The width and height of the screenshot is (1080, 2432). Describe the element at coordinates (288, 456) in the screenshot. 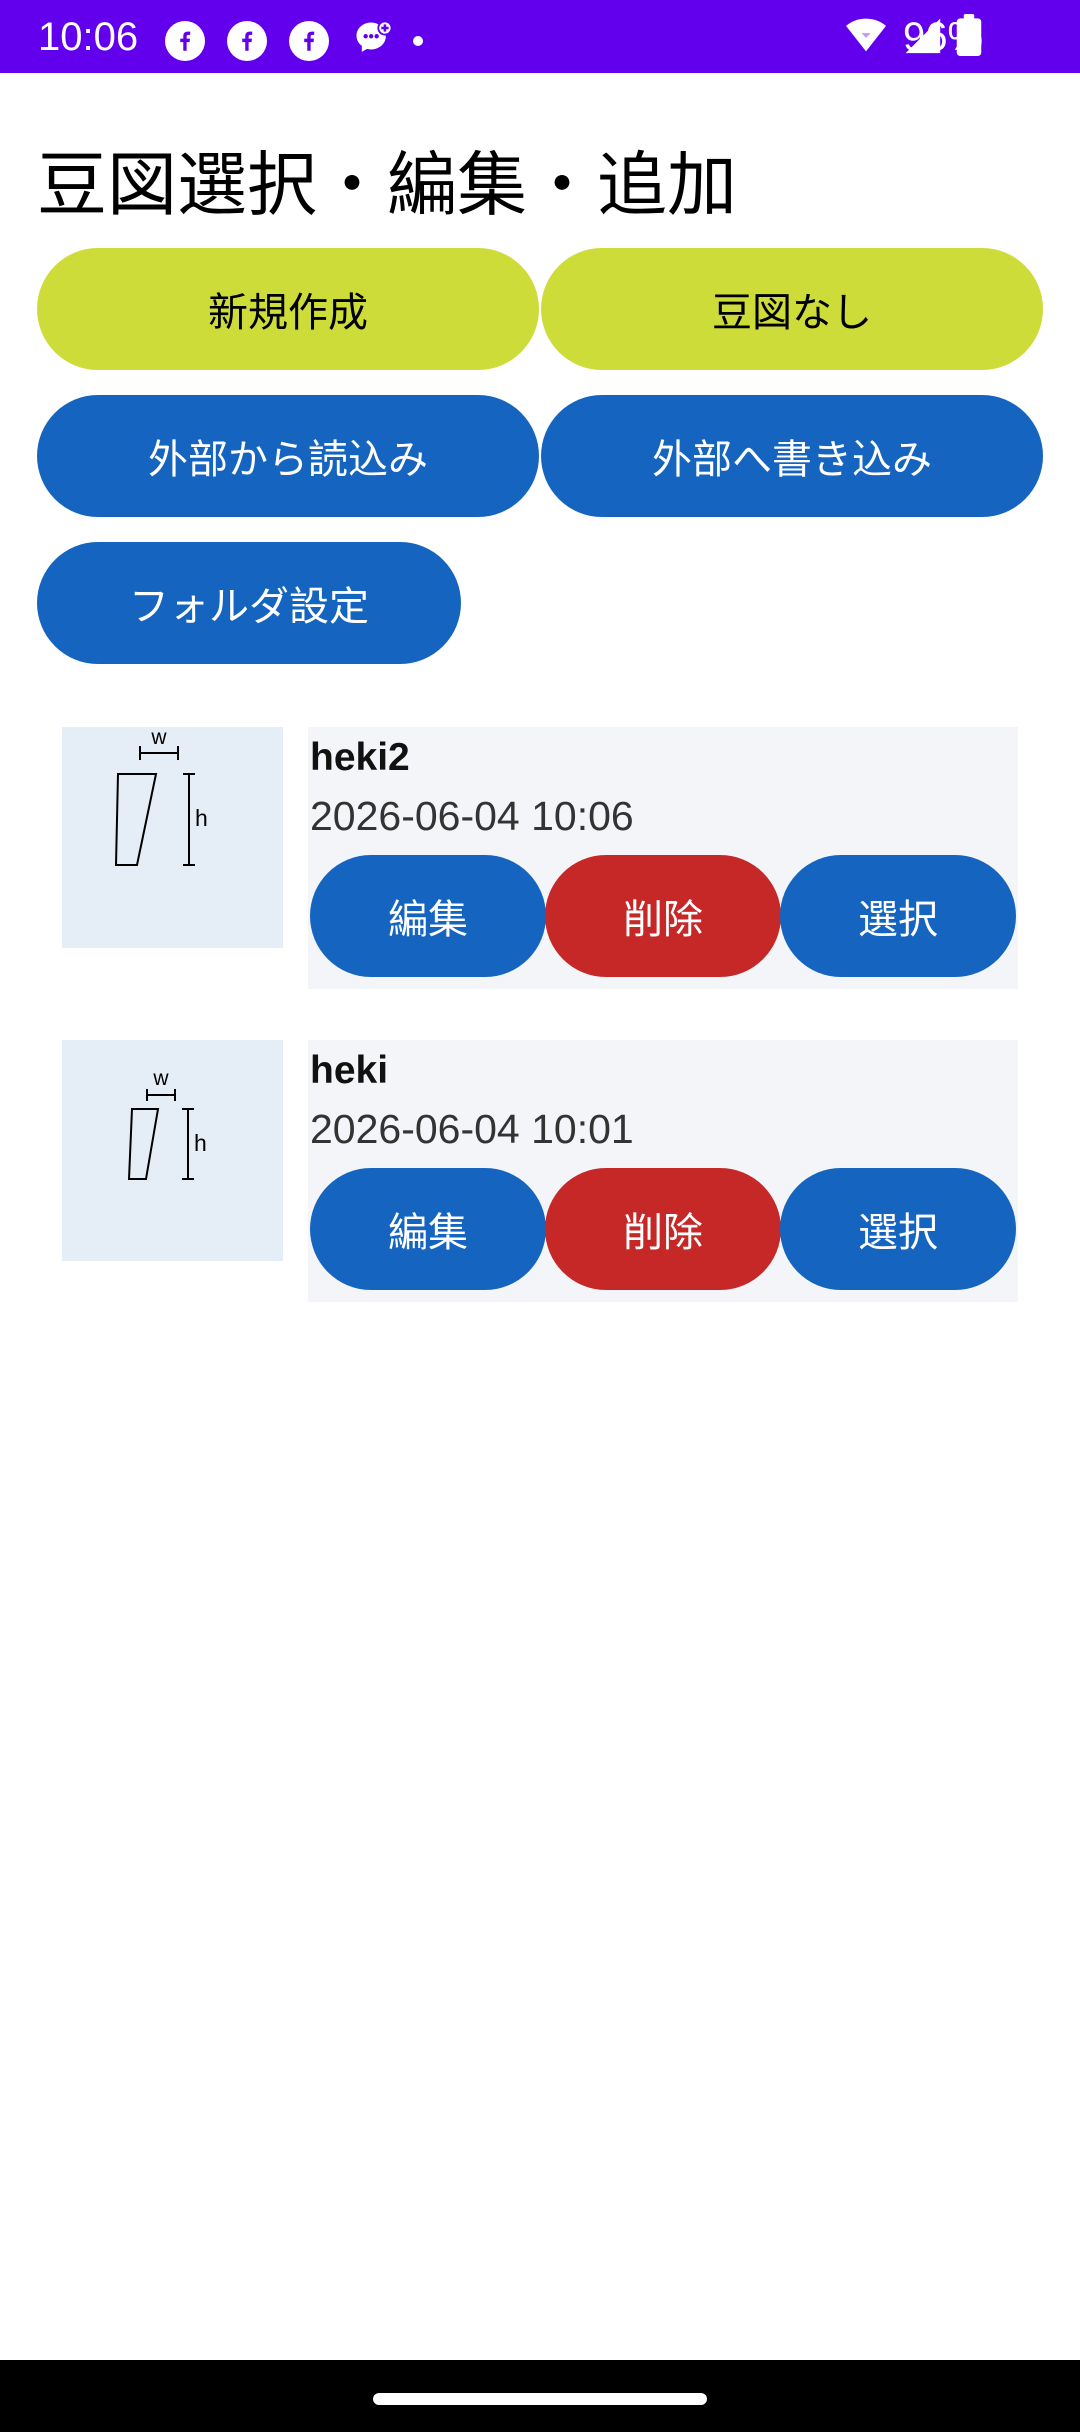

I see `import-button: 外部から読込み` at that location.